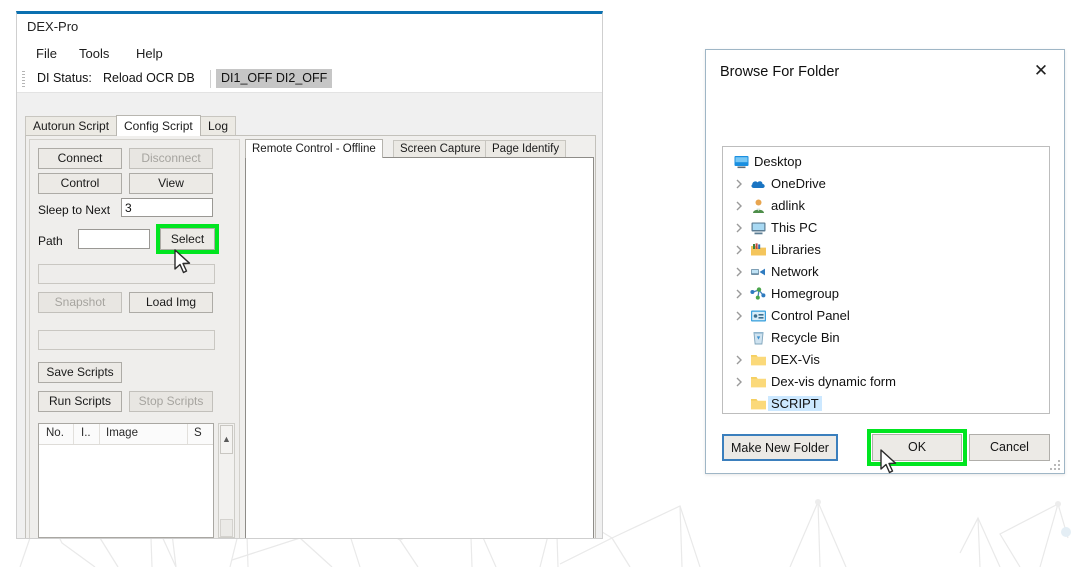 The width and height of the screenshot is (1072, 567). Describe the element at coordinates (80, 372) in the screenshot. I see `save-scripts-button: Save Scripts` at that location.